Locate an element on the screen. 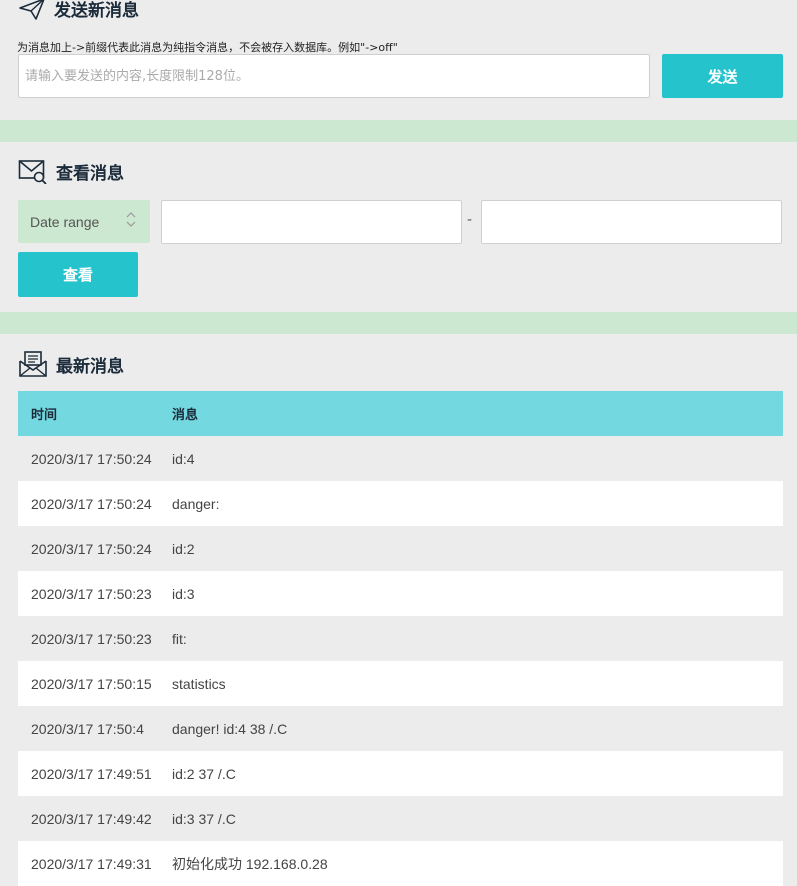  cell-message: id:2 is located at coordinates (477, 548).